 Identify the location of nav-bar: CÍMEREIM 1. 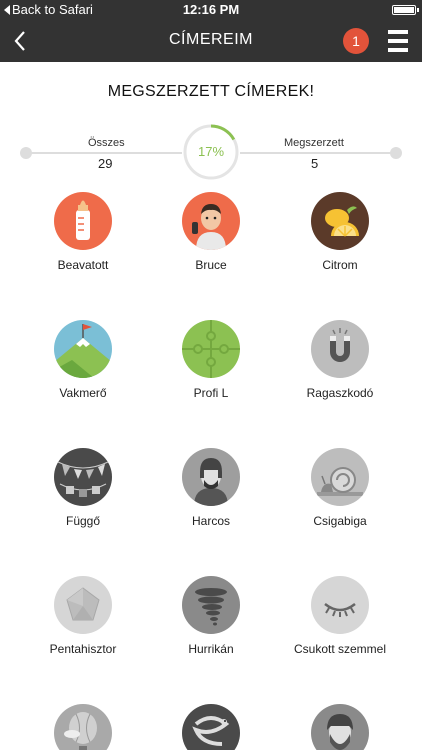
(211, 41).